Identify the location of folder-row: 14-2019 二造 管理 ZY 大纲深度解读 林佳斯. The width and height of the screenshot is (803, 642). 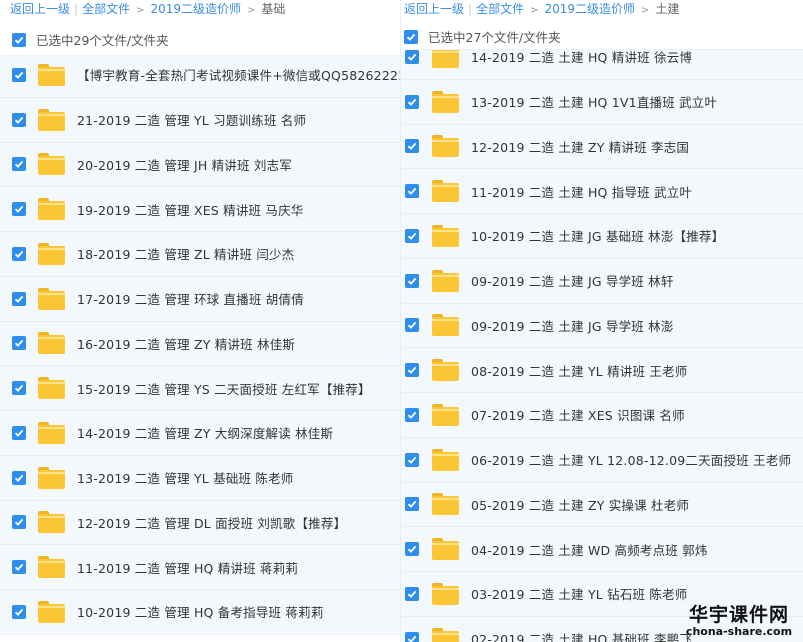
(200, 433).